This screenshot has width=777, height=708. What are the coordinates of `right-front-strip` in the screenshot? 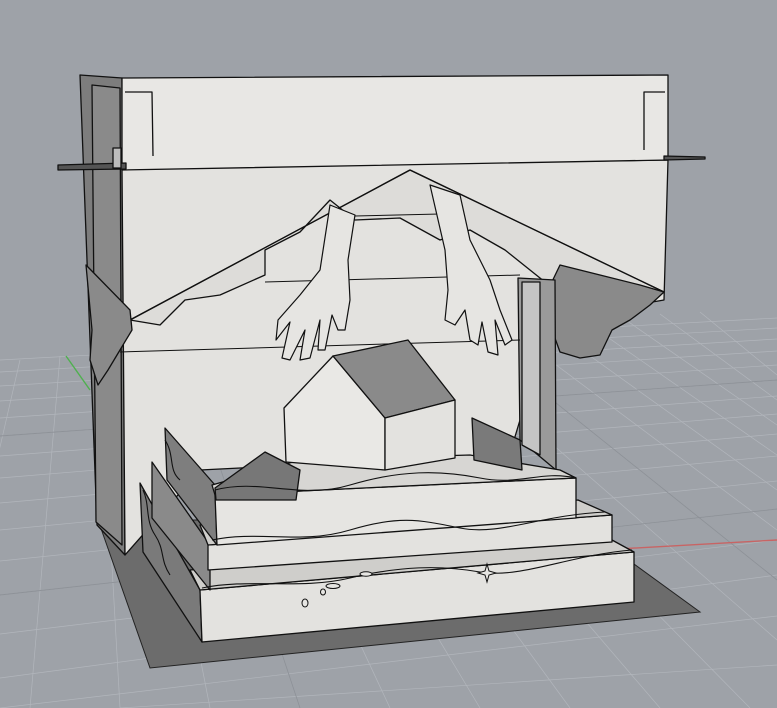 It's located at (531, 368).